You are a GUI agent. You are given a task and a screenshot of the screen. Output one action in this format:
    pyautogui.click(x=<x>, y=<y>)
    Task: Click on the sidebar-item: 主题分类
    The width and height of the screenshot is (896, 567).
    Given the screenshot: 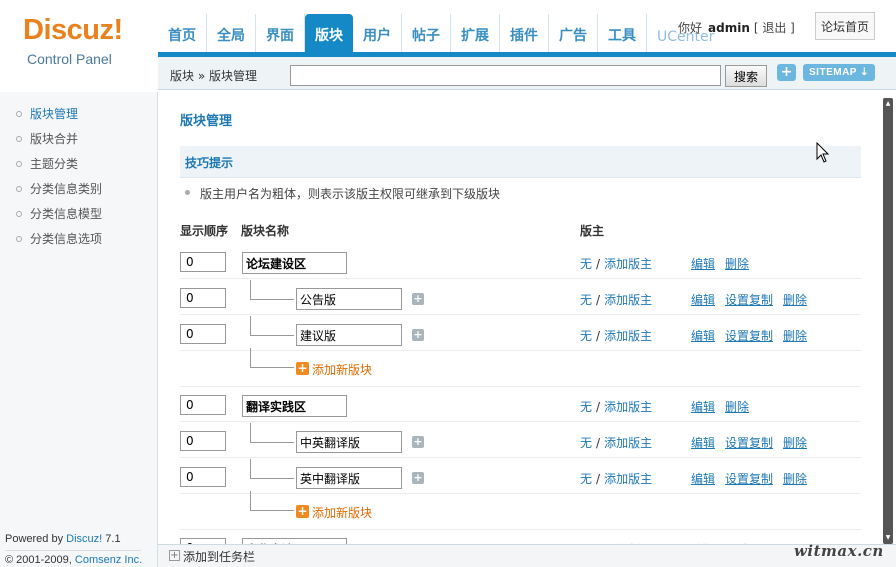 What is the action you would take?
    pyautogui.click(x=78, y=167)
    